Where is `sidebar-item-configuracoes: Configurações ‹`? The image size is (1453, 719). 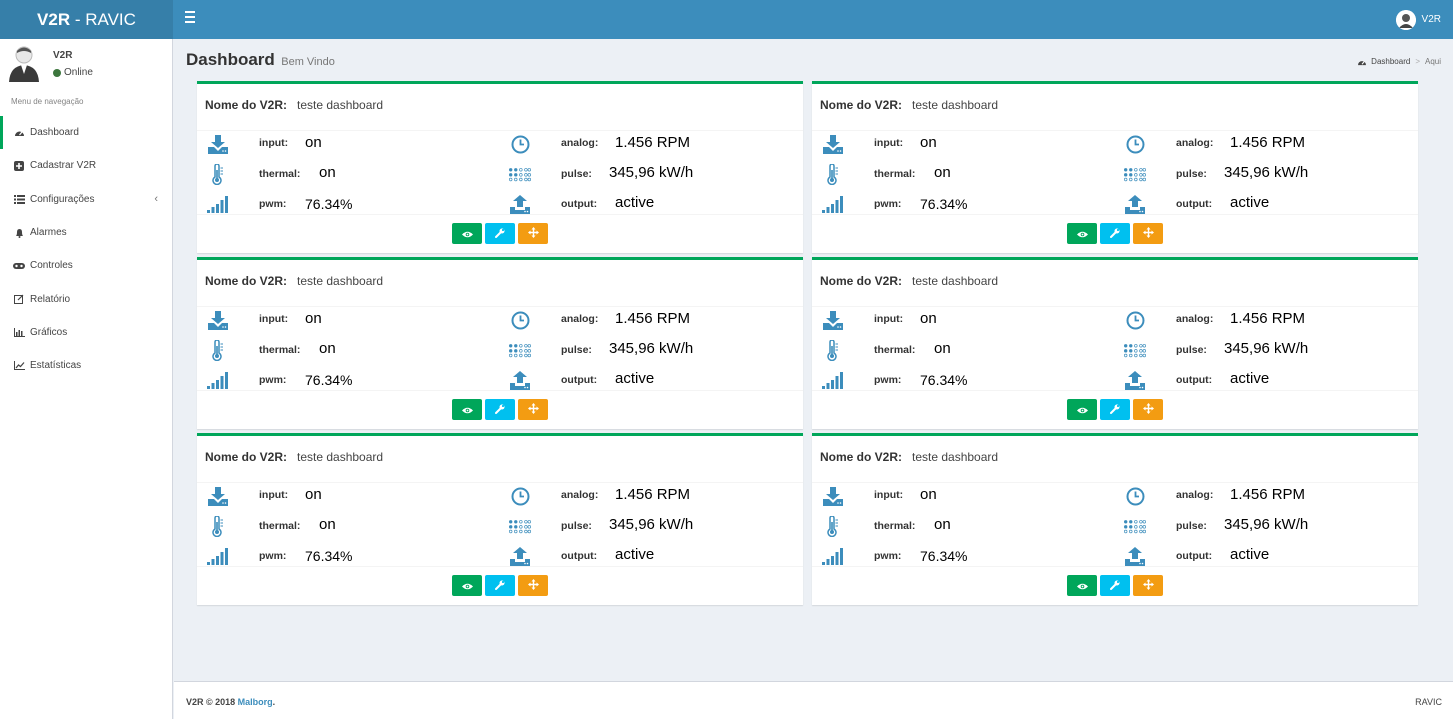
sidebar-item-configuracoes: Configurações ‹ is located at coordinates (86, 199).